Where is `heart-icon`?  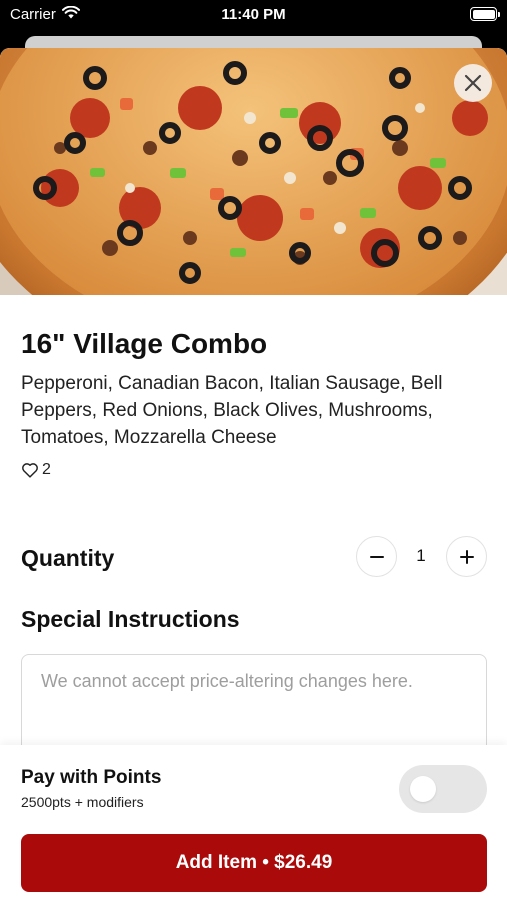 heart-icon is located at coordinates (30, 470).